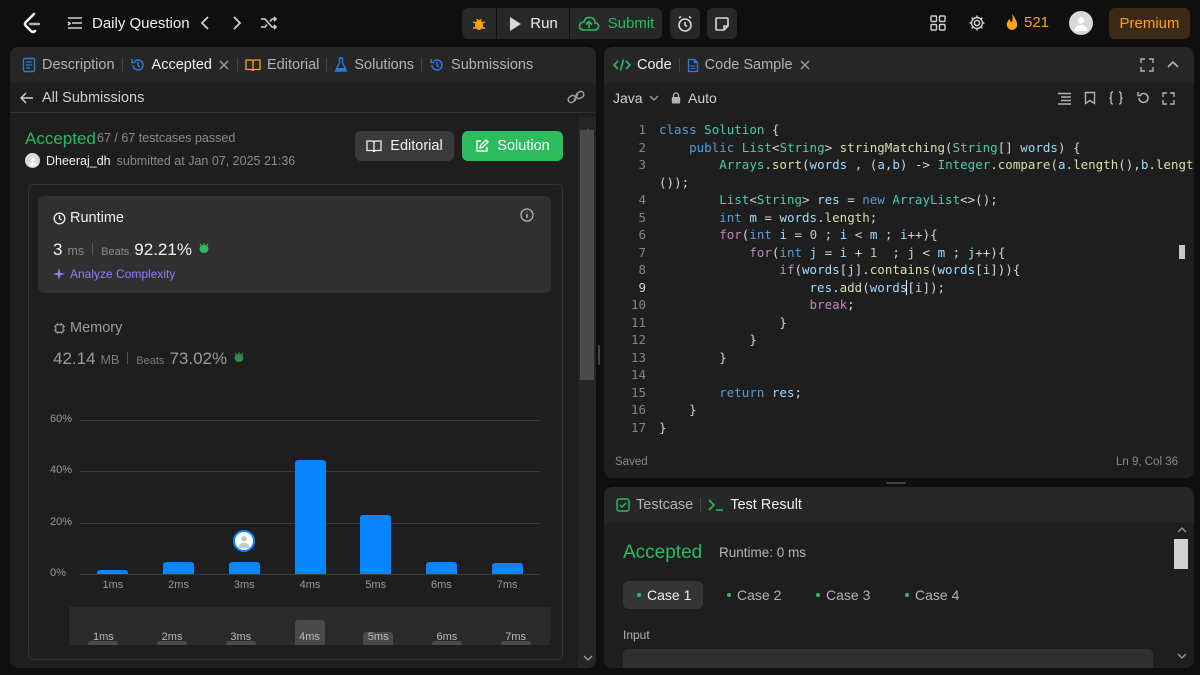 The height and width of the screenshot is (675, 1200). I want to click on code-line: 17}, so click(635, 428).